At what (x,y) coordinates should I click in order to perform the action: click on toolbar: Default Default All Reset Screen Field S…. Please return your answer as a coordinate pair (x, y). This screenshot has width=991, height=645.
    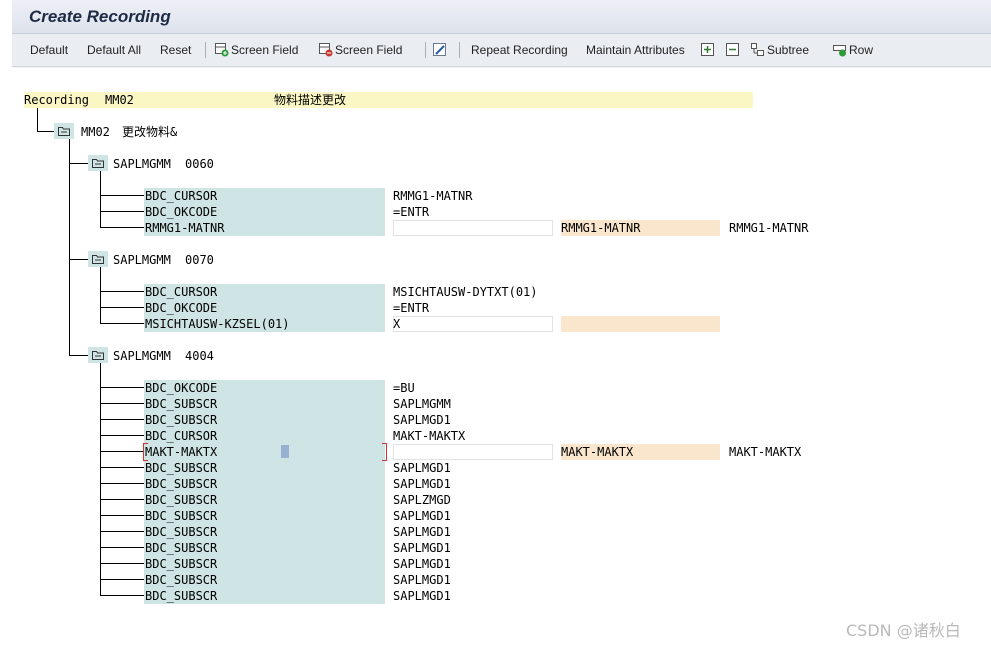
    Looking at the image, I should click on (501, 50).